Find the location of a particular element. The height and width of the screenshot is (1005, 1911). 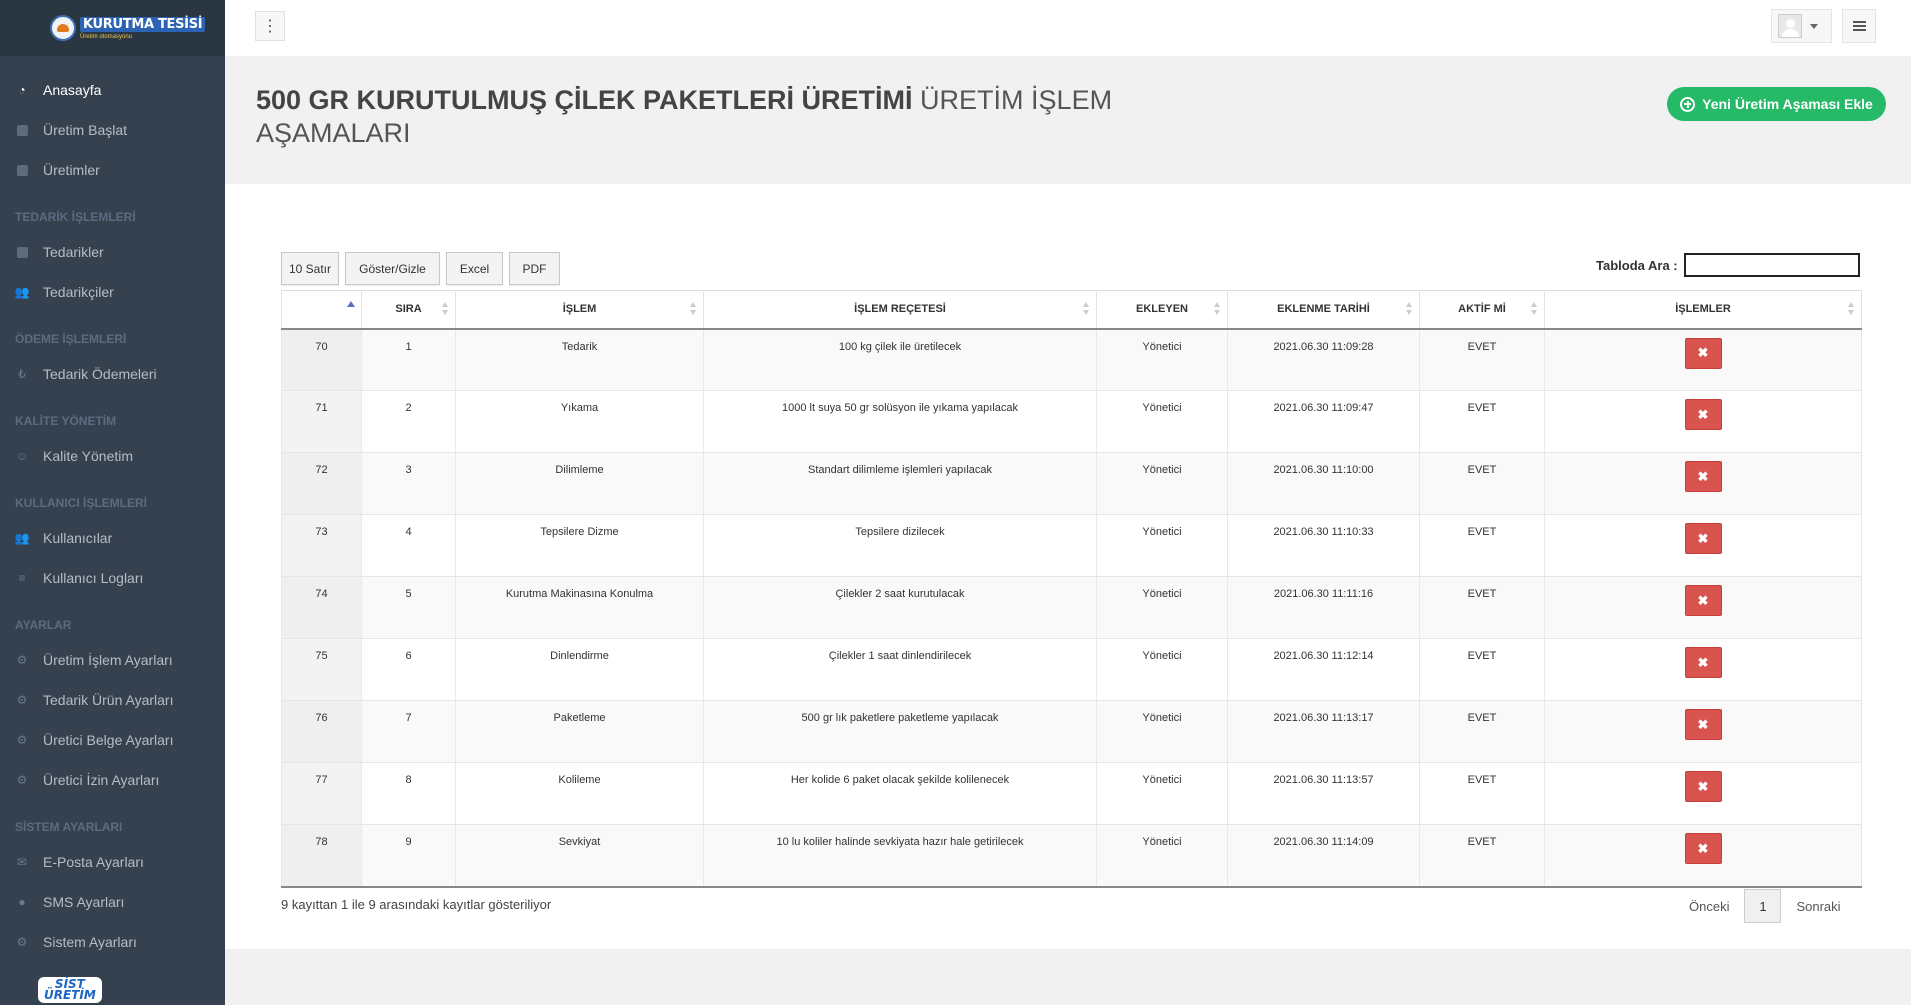

column-header-islemler: İŞLEMLER is located at coordinates (1703, 310).